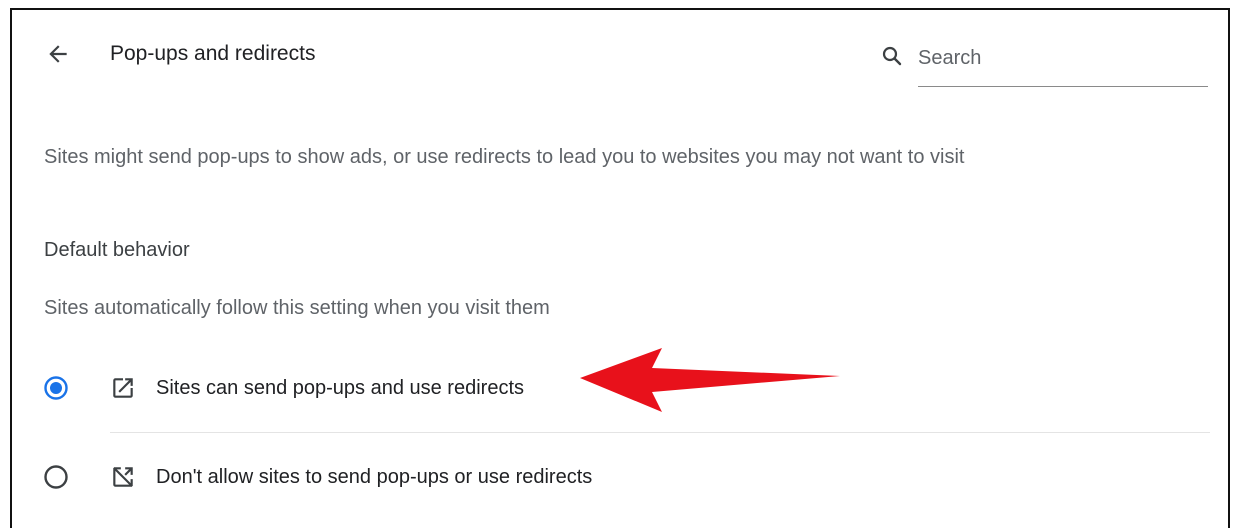  What do you see at coordinates (340, 388) in the screenshot?
I see `option-label: Sites can send pop-ups and use redirects` at bounding box center [340, 388].